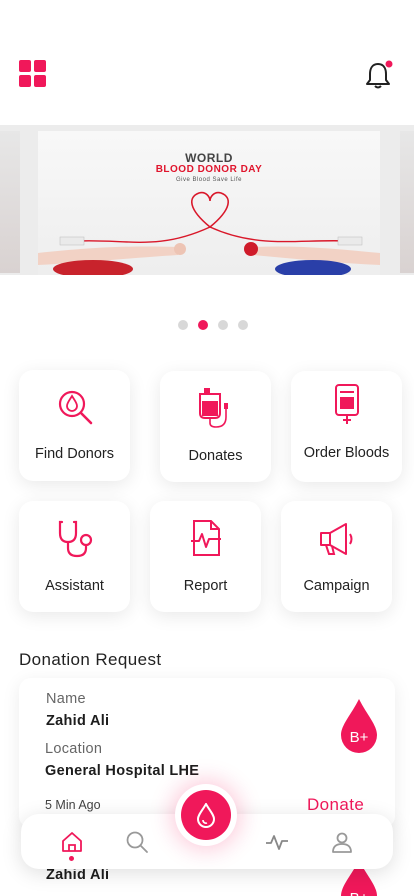 The width and height of the screenshot is (414, 896). Describe the element at coordinates (335, 539) in the screenshot. I see `megaphone-icon` at that location.